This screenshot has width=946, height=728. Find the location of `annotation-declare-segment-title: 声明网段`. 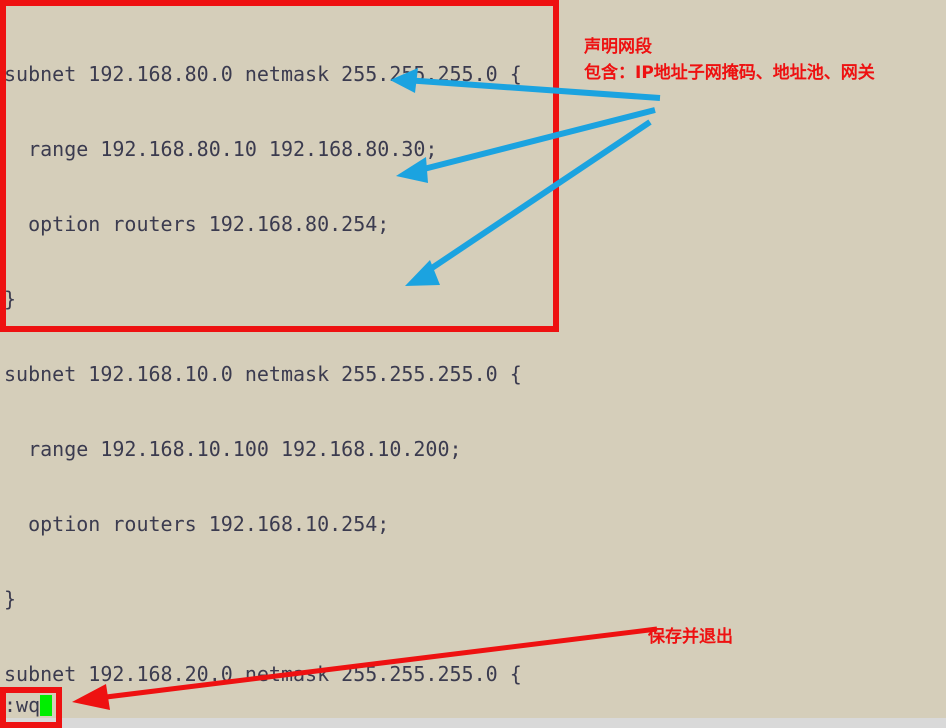

annotation-declare-segment-title: 声明网段 is located at coordinates (618, 47).